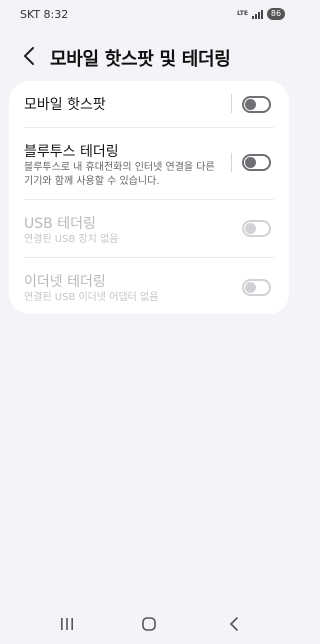 The image size is (320, 644). I want to click on ethernet-tethering-row: 이더넷 테더링 연결된 USB 이더넷 어댑터 없음, so click(149, 286).